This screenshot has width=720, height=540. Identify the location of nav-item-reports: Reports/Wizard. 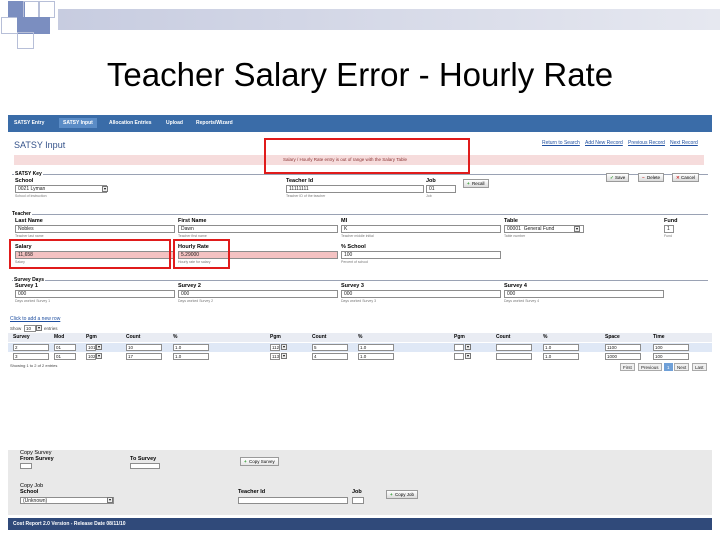
(214, 123).